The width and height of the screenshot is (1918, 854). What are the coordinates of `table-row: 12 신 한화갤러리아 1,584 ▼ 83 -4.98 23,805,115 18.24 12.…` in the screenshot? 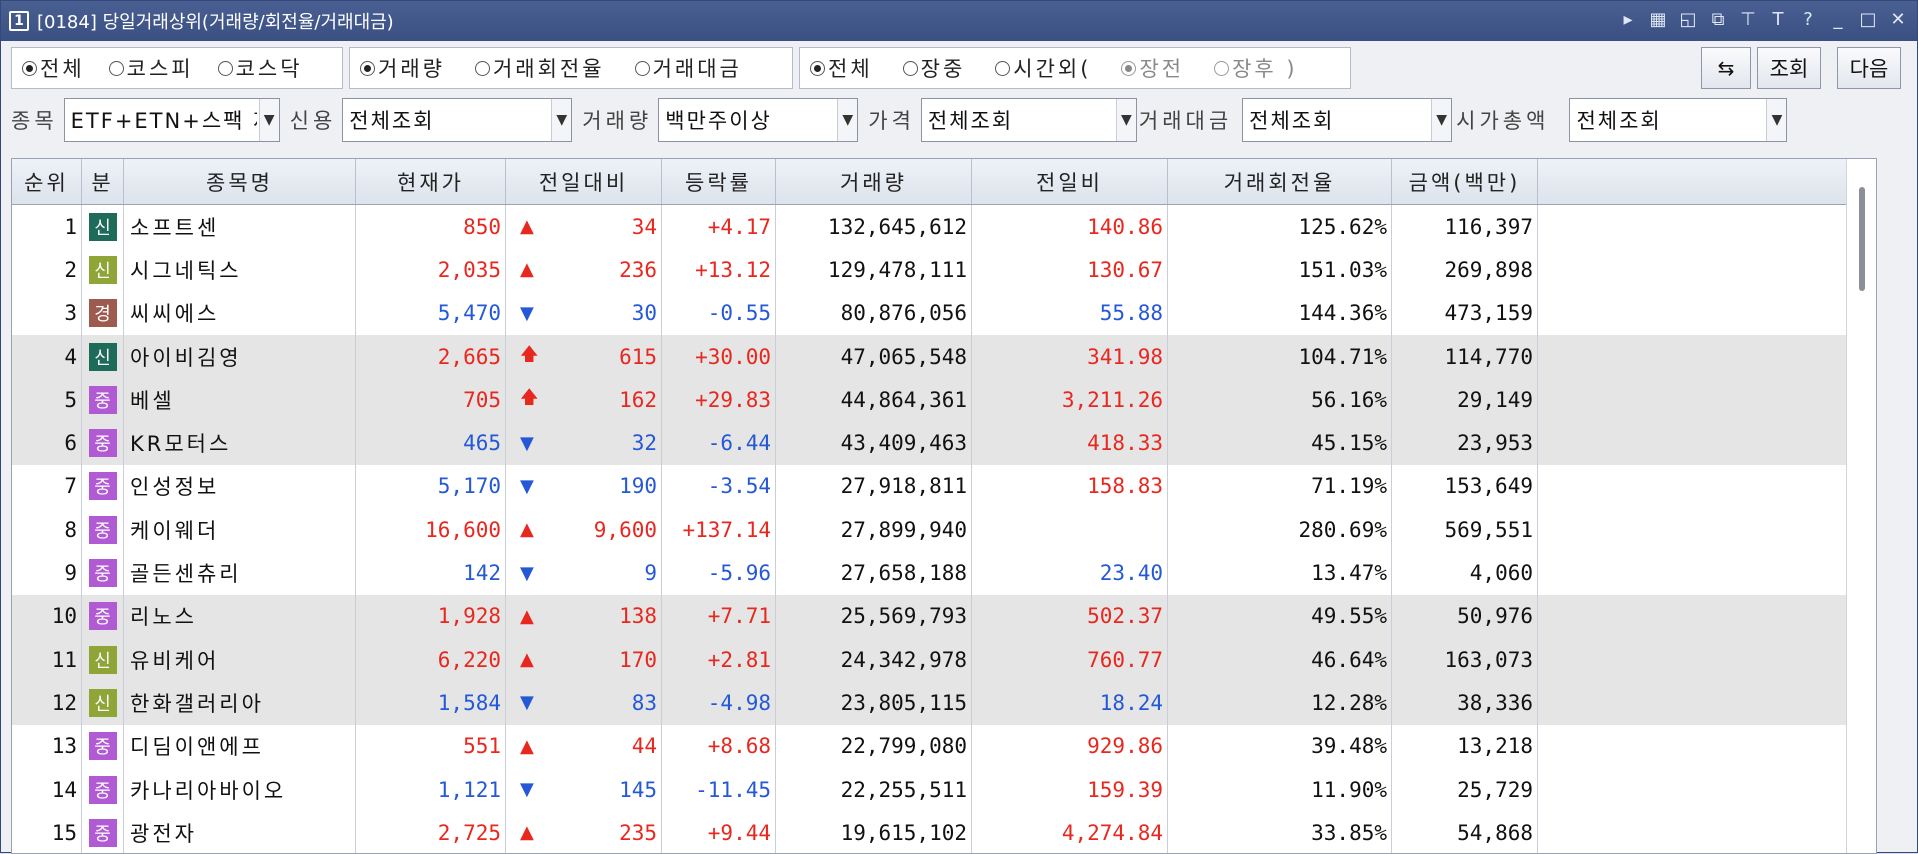 It's located at (944, 703).